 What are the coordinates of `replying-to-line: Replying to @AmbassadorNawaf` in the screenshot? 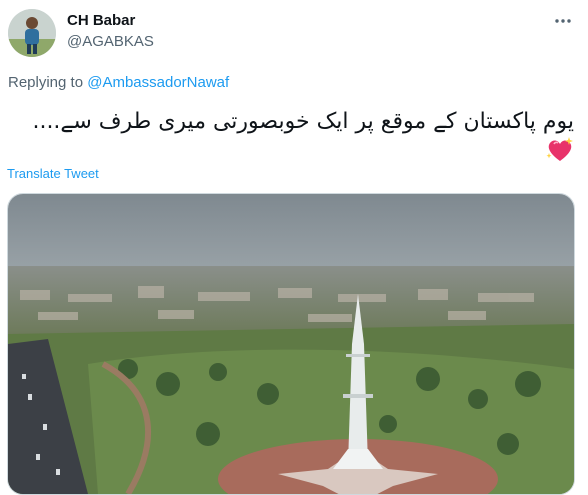 It's located at (118, 82).